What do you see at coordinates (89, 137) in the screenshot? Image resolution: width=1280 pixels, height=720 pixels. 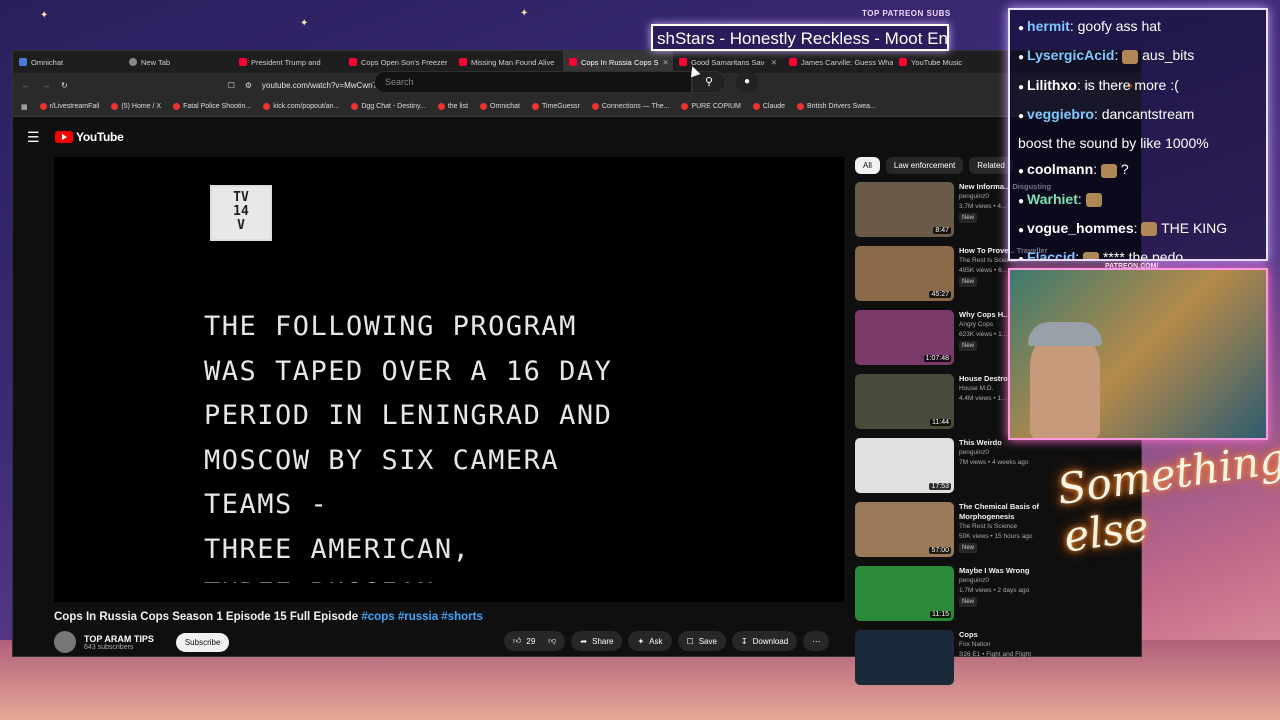 I see `youtube-logo: YouTube` at bounding box center [89, 137].